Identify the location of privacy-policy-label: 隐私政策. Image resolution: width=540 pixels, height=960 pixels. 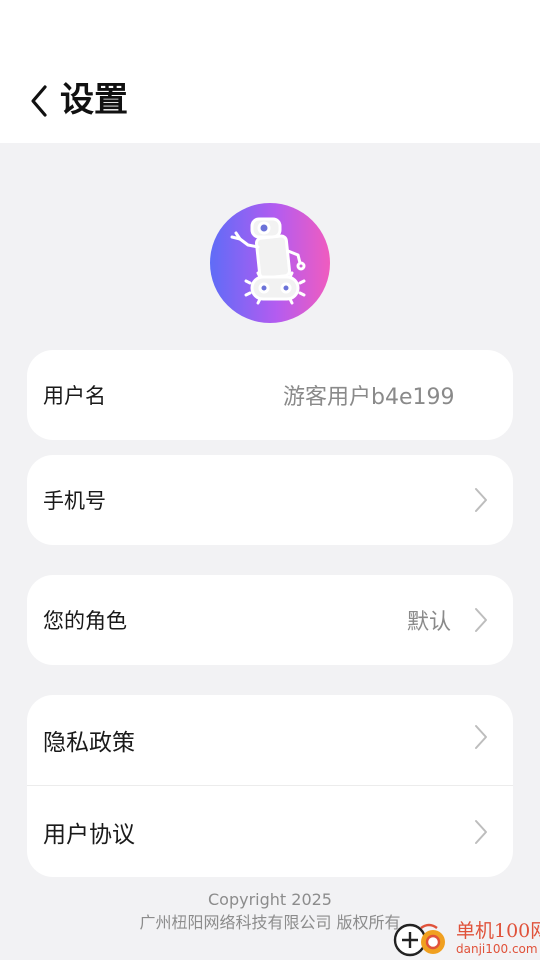
(89, 743).